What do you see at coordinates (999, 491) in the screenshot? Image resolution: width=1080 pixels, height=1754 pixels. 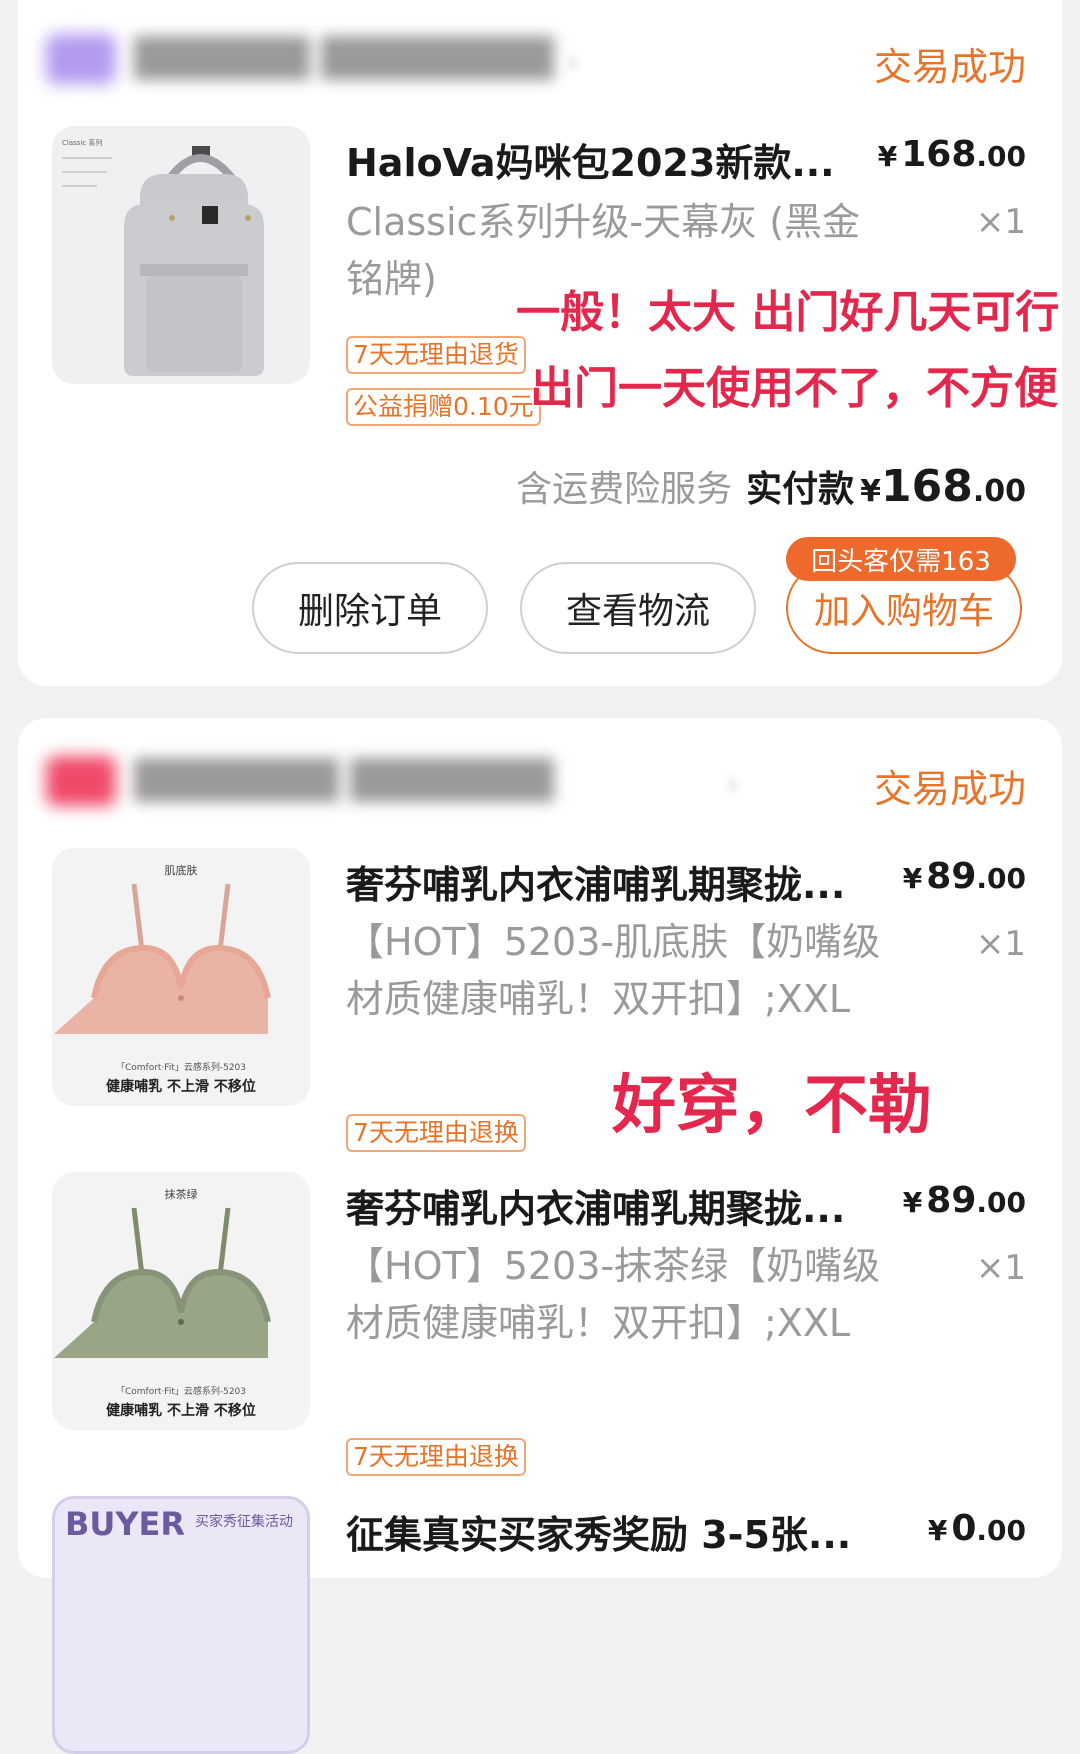 I see `payment-decimal: .00` at bounding box center [999, 491].